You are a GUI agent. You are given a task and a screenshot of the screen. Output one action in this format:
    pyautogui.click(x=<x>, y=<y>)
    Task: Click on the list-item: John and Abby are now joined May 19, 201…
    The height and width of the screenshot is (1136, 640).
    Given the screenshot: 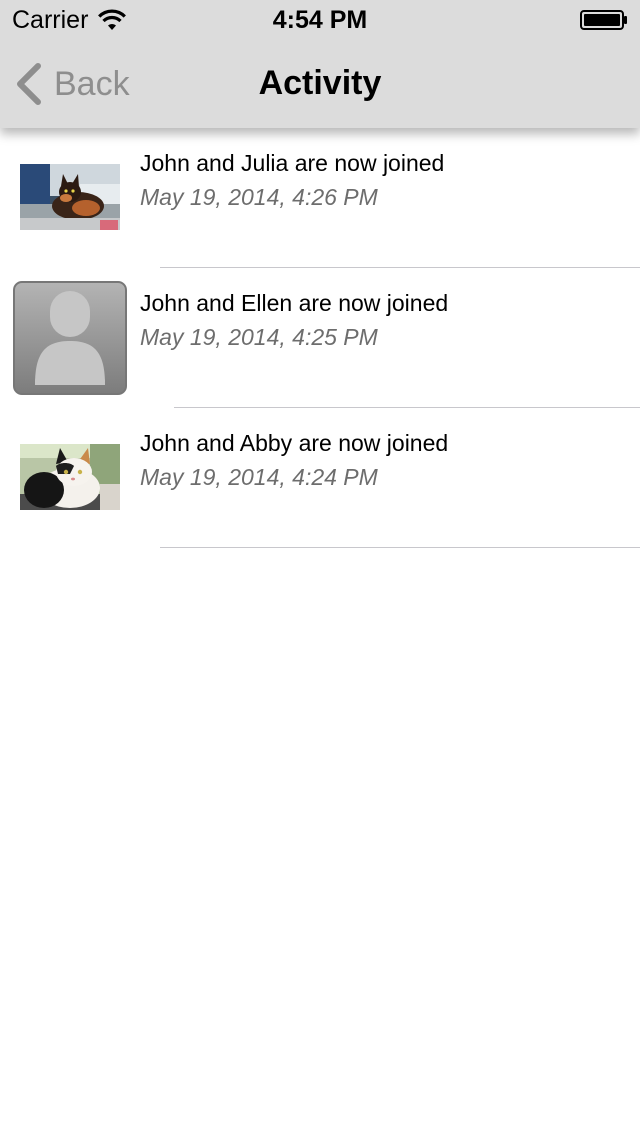 What is the action you would take?
    pyautogui.click(x=320, y=478)
    